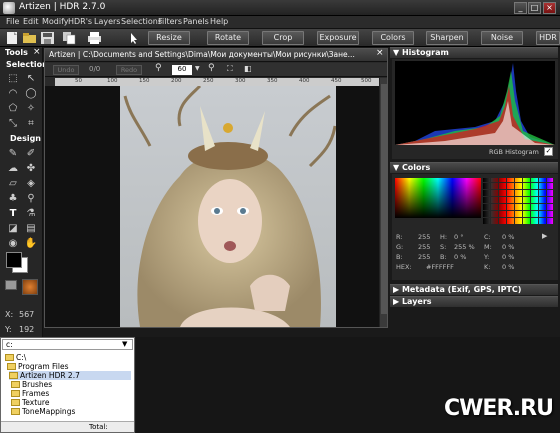 Image resolution: width=560 pixels, height=433 pixels. What do you see at coordinates (13, 214) in the screenshot?
I see `text-tool-icon: T` at bounding box center [13, 214].